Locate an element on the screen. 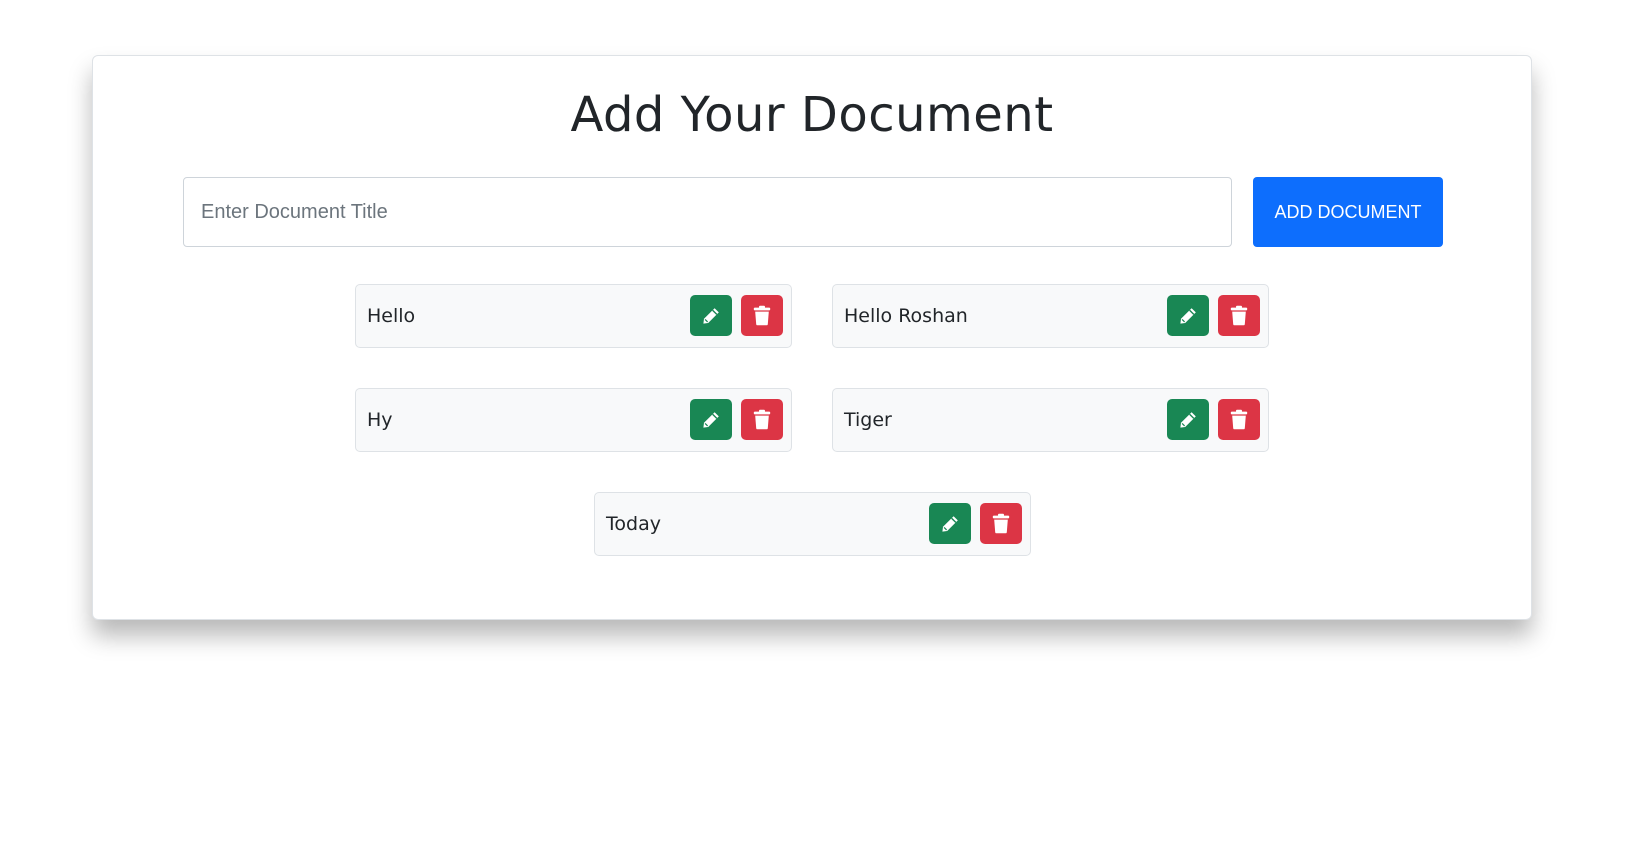 This screenshot has width=1647, height=856. document-title: Hello Roshan is located at coordinates (906, 316).